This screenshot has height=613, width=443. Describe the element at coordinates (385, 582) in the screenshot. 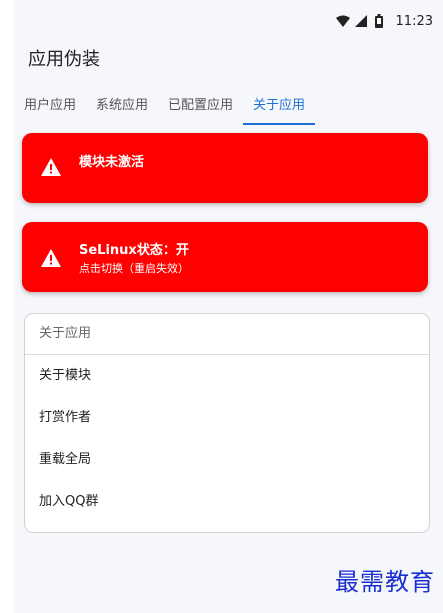

I see `watermark: 最需教育` at that location.